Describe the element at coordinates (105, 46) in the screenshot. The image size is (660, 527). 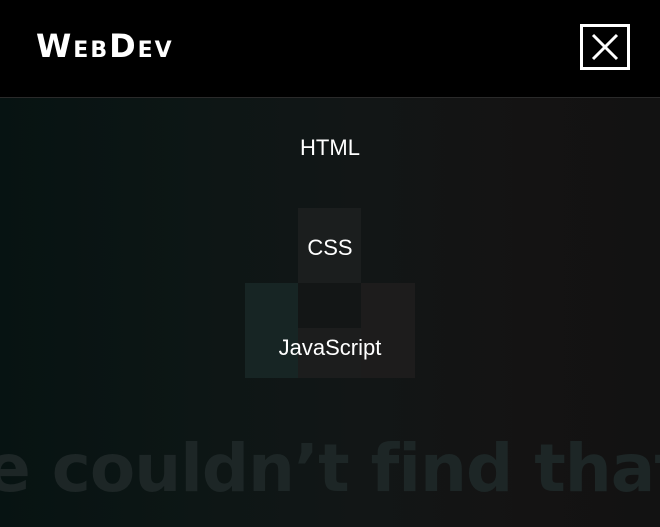
I see `site-logo: WebDev` at that location.